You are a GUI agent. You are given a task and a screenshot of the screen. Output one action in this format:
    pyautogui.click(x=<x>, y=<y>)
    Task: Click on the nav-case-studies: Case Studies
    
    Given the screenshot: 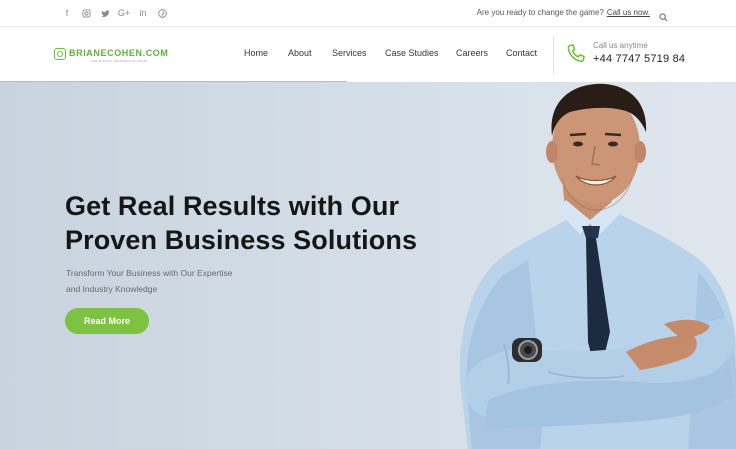 What is the action you would take?
    pyautogui.click(x=412, y=53)
    